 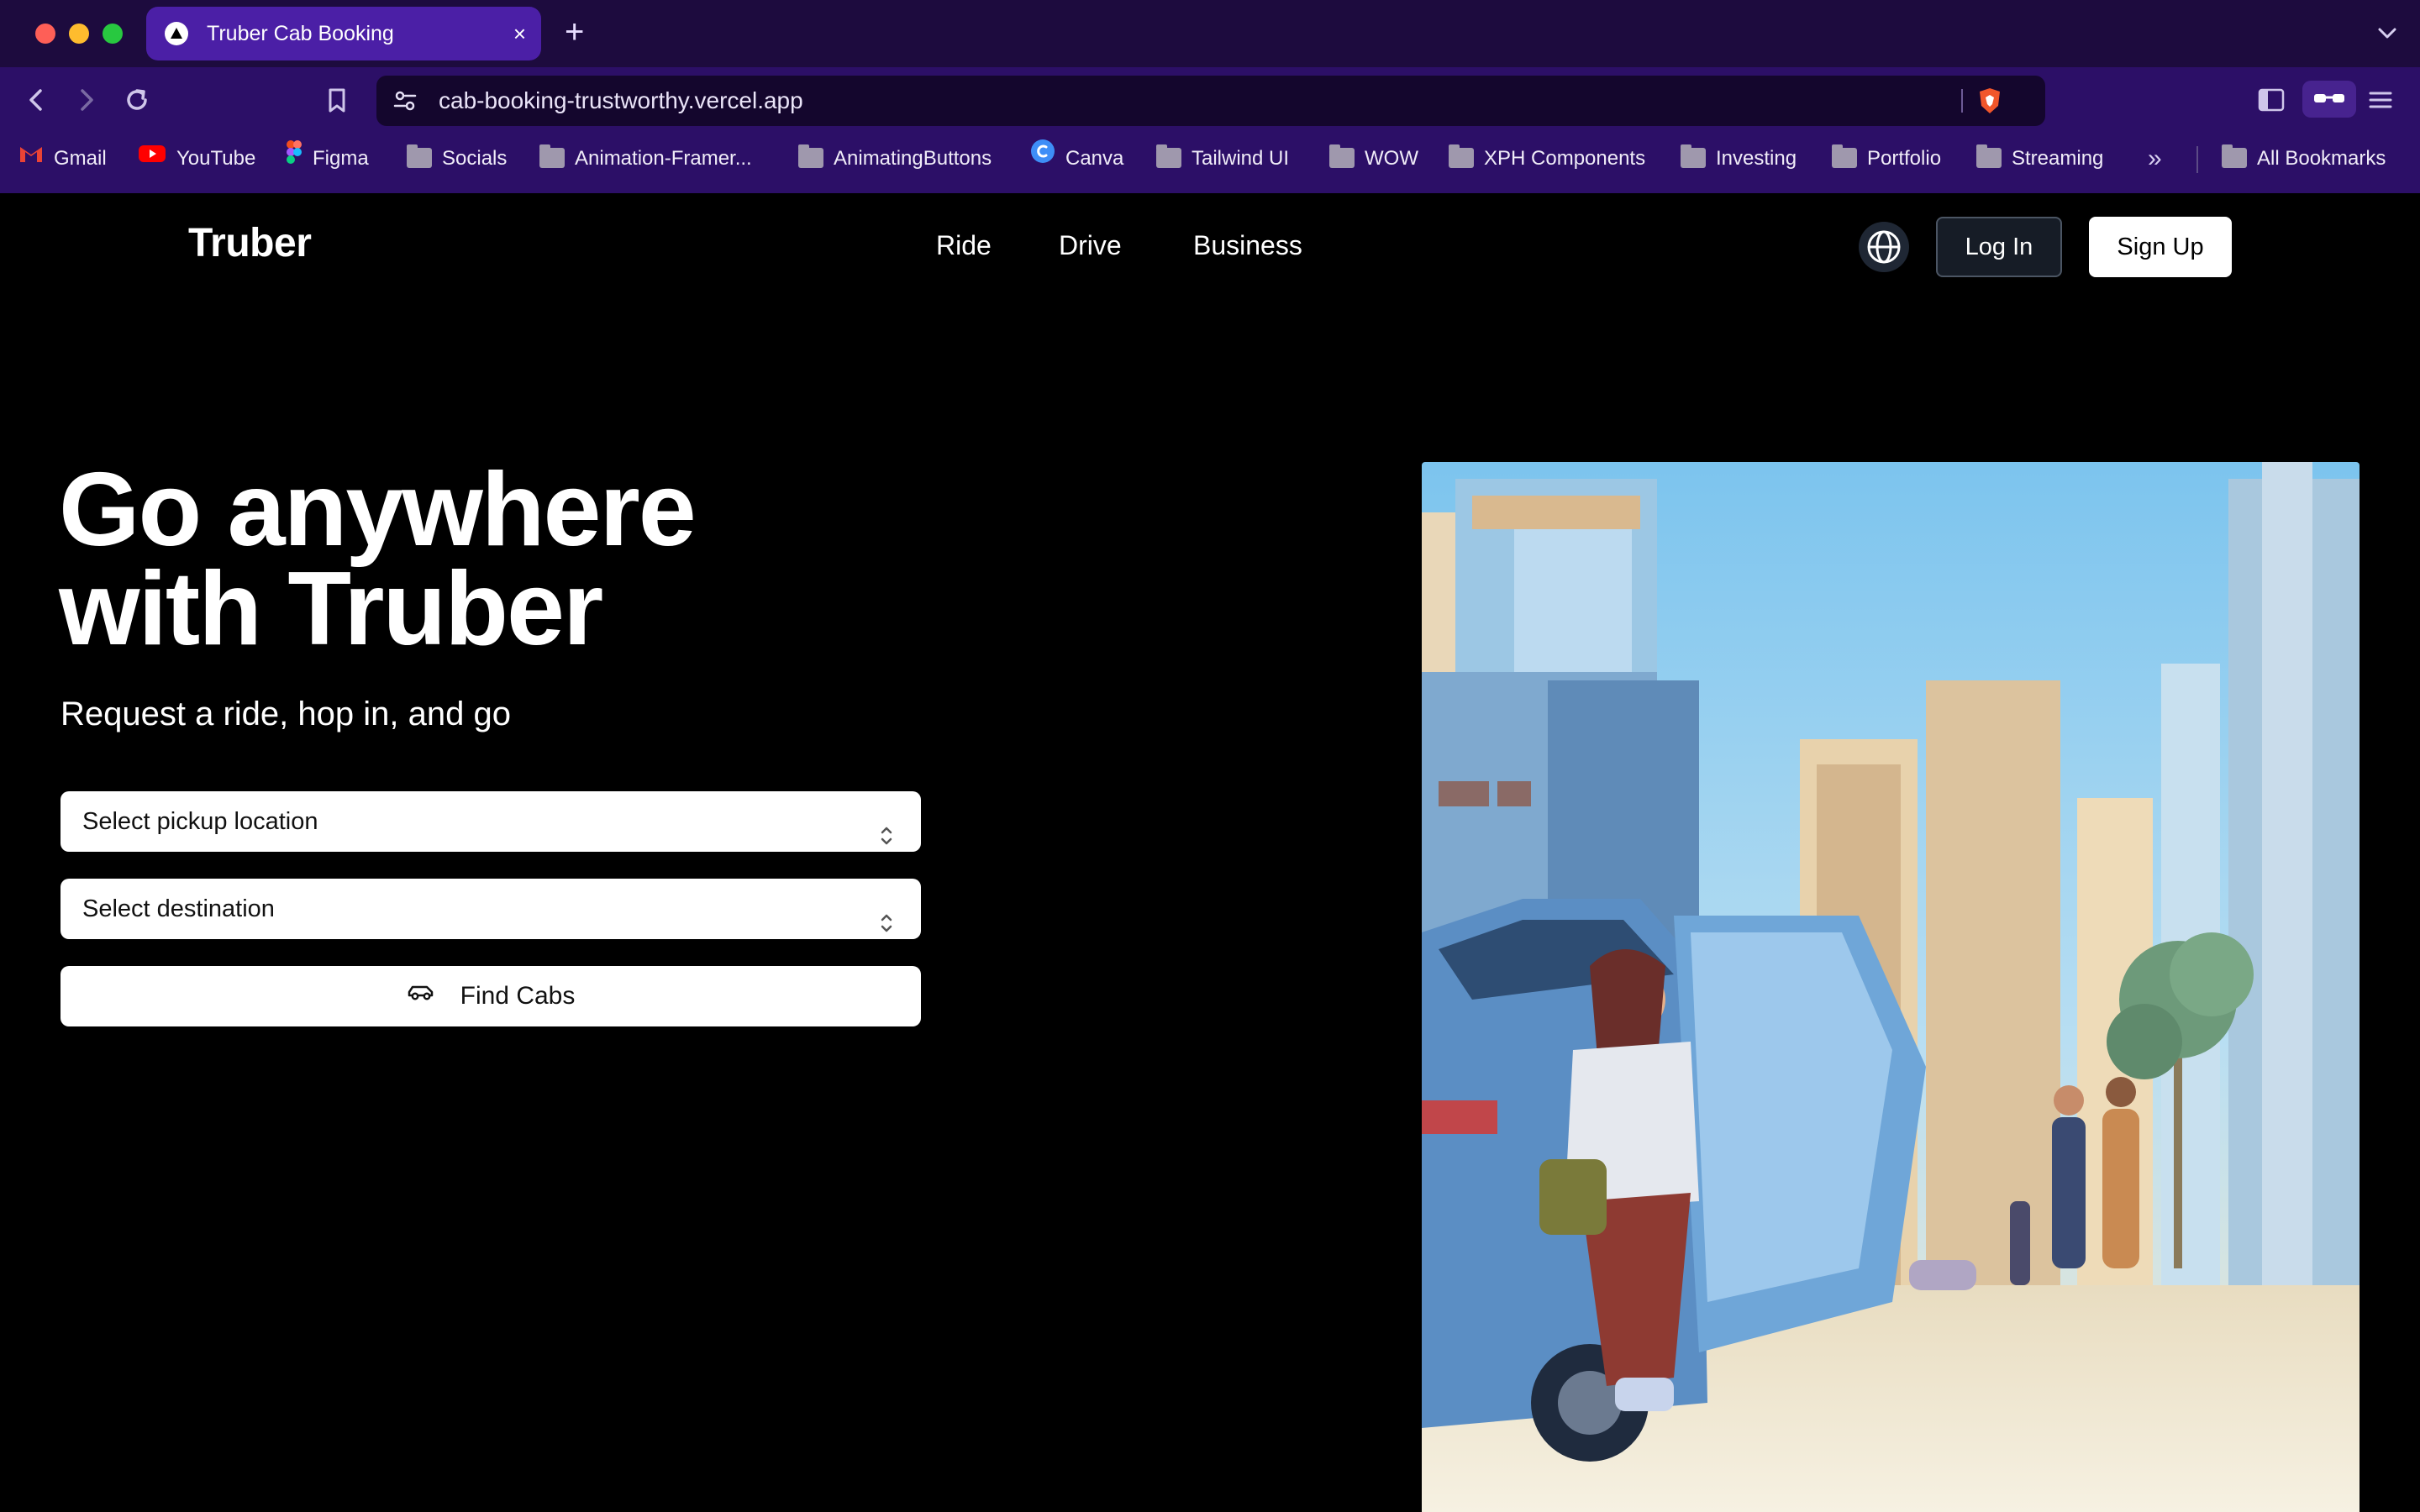 I want to click on sidebar-toggle-icon, so click(x=2271, y=102).